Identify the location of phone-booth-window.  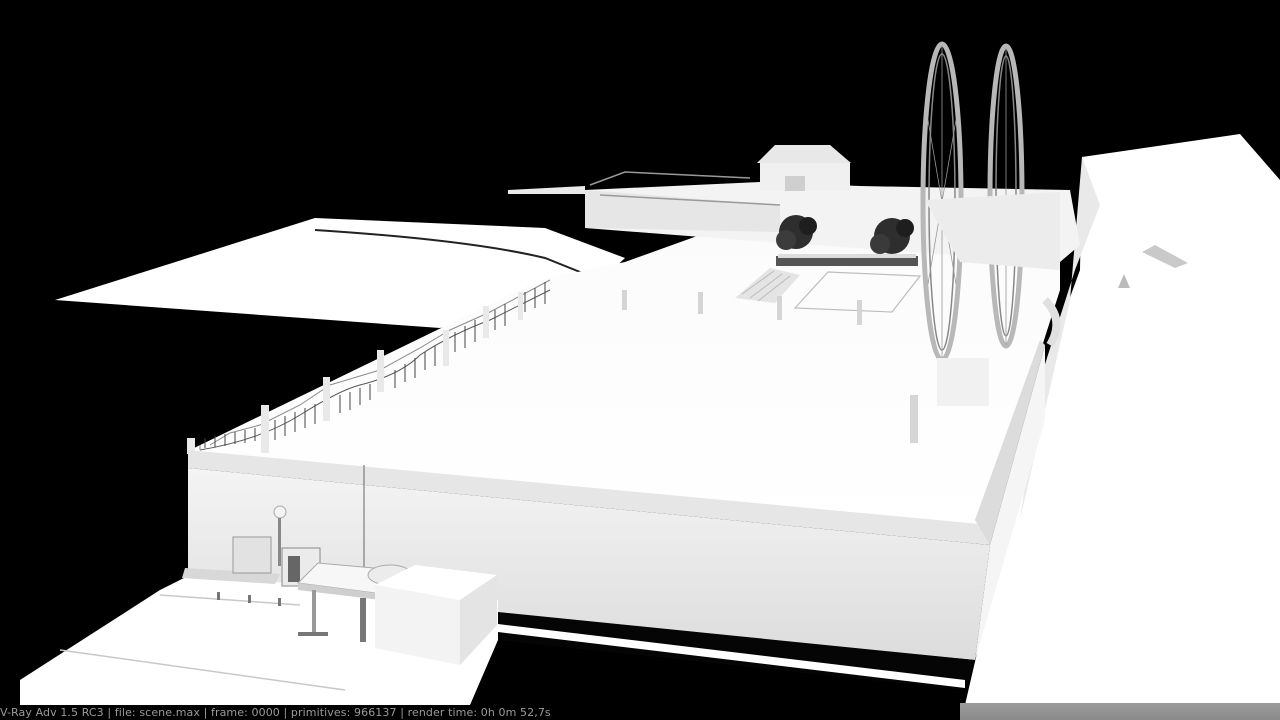
(294, 569).